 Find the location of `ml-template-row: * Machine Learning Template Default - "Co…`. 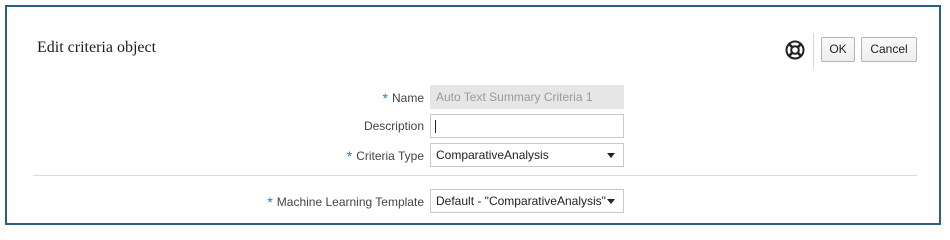

ml-template-row: * Machine Learning Template Default - "Co… is located at coordinates (473, 201).